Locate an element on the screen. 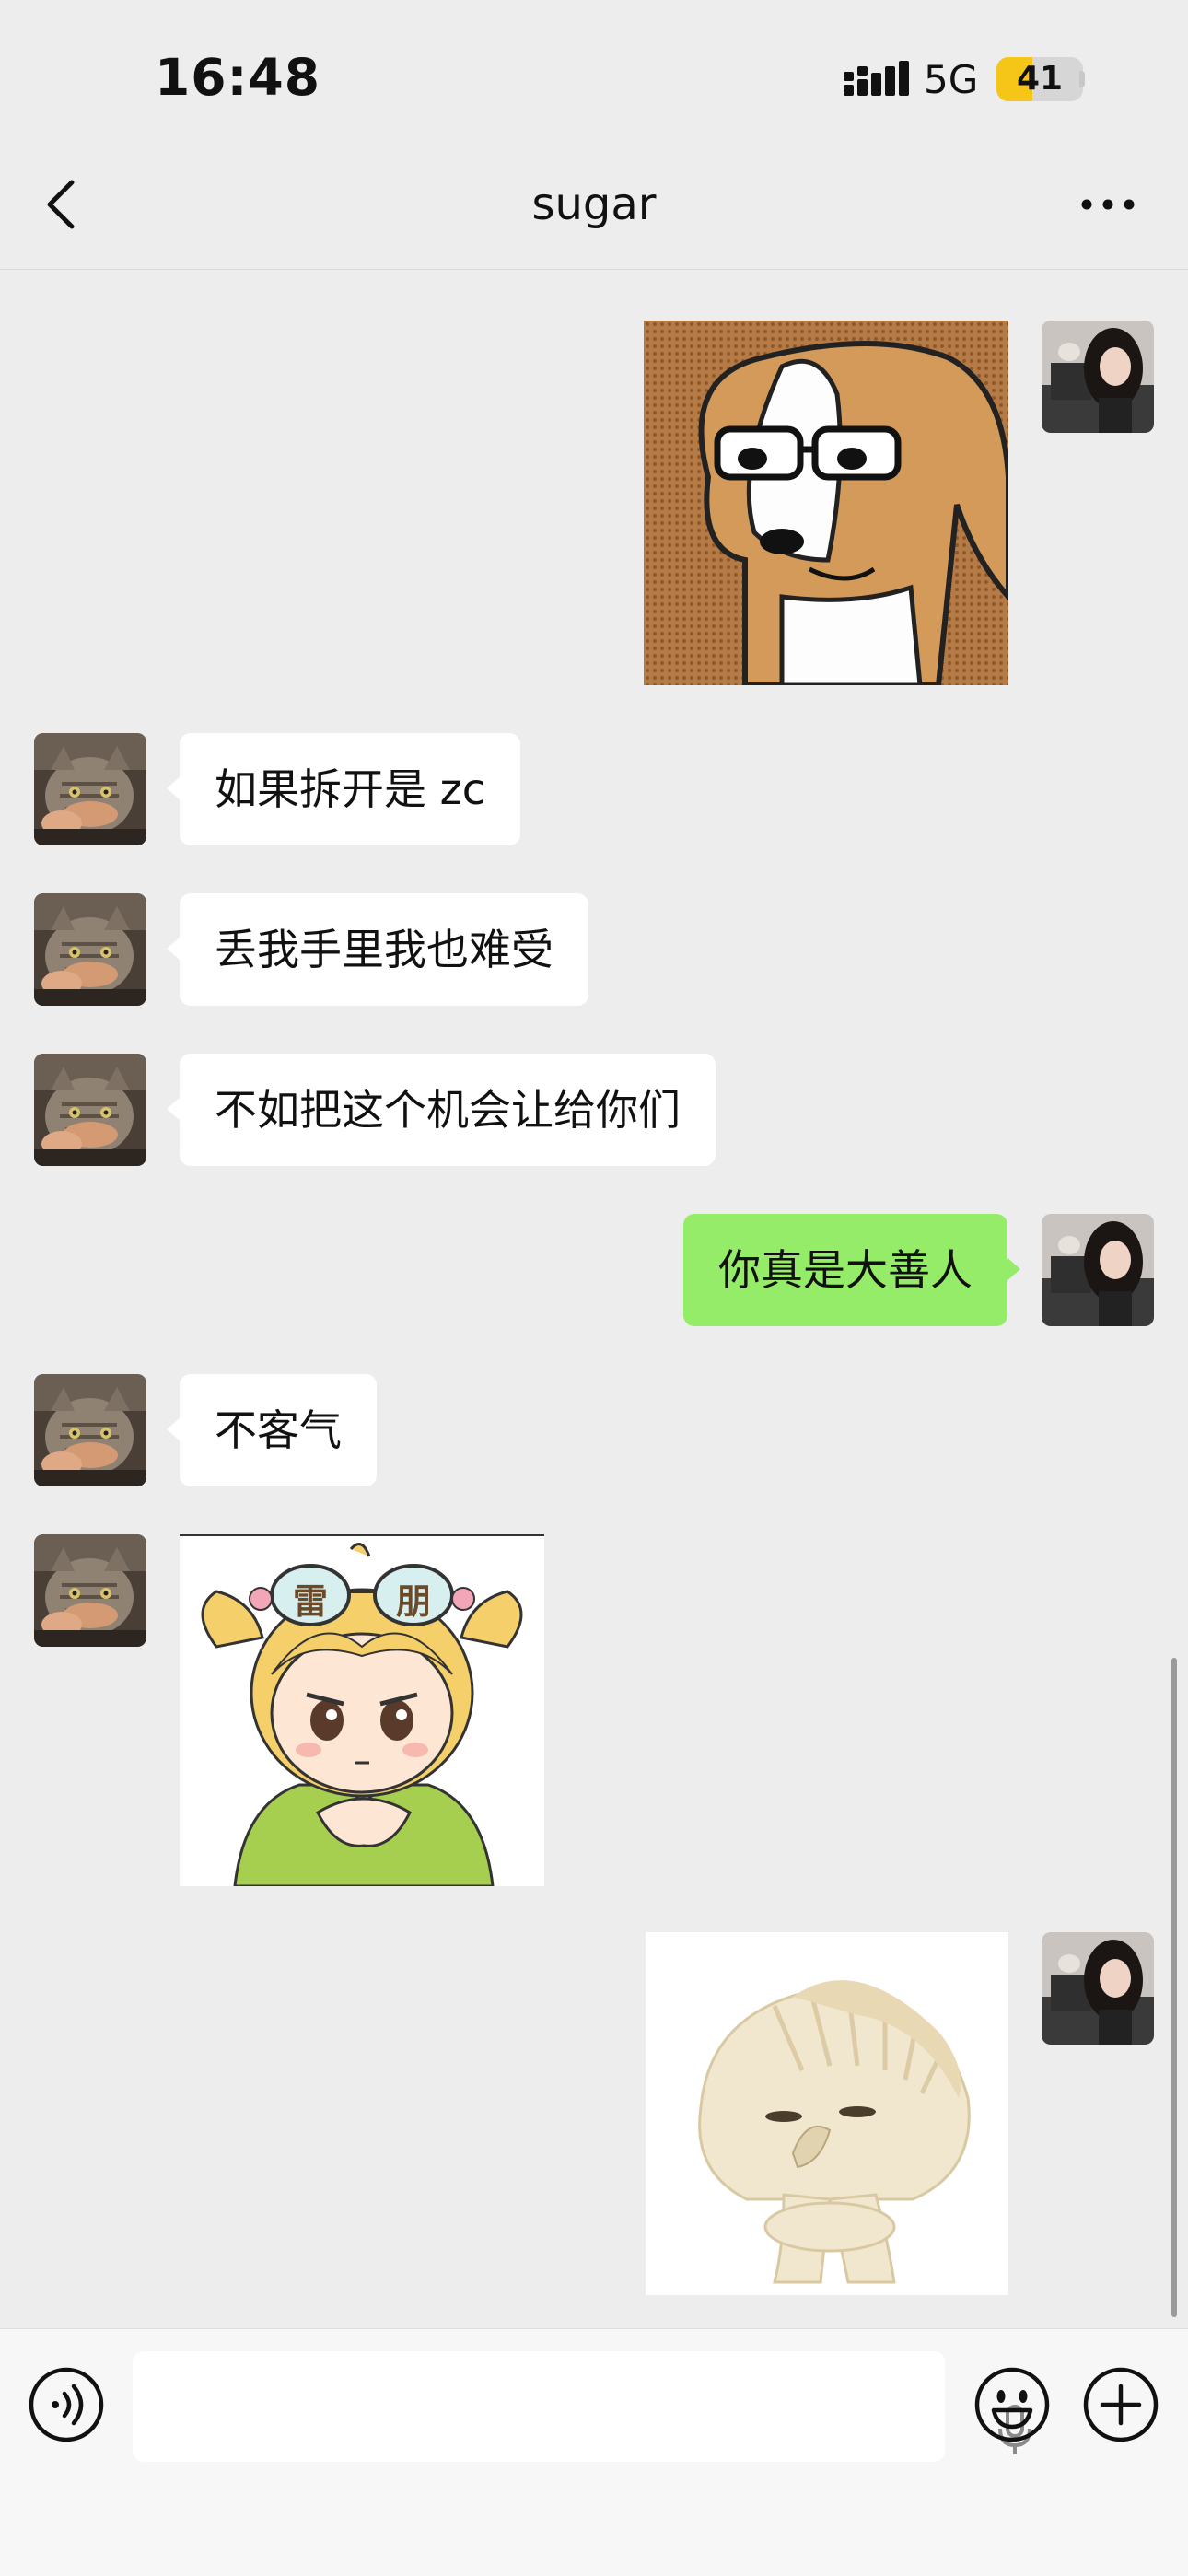 This screenshot has height=2576, width=1188. battery-level: 41 is located at coordinates (1040, 79).